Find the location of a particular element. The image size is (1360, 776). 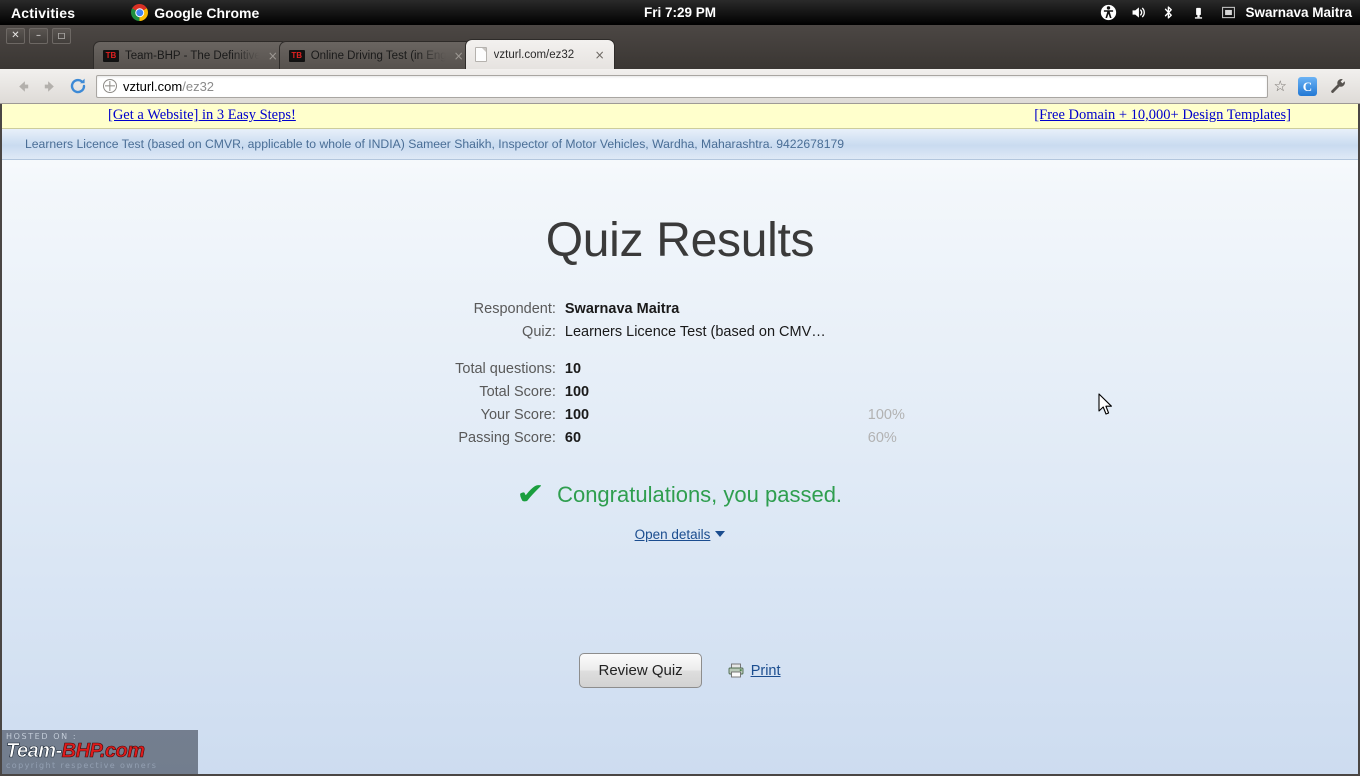

reload-icon is located at coordinates (78, 86).